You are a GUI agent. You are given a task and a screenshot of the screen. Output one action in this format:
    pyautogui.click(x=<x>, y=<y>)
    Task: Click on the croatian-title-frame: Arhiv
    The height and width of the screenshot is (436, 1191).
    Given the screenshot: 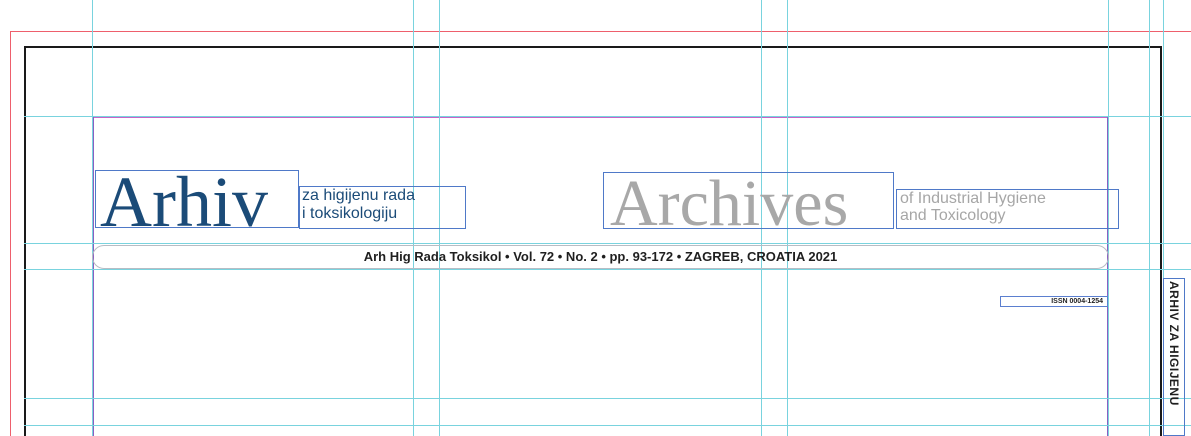 What is the action you would take?
    pyautogui.click(x=197, y=202)
    